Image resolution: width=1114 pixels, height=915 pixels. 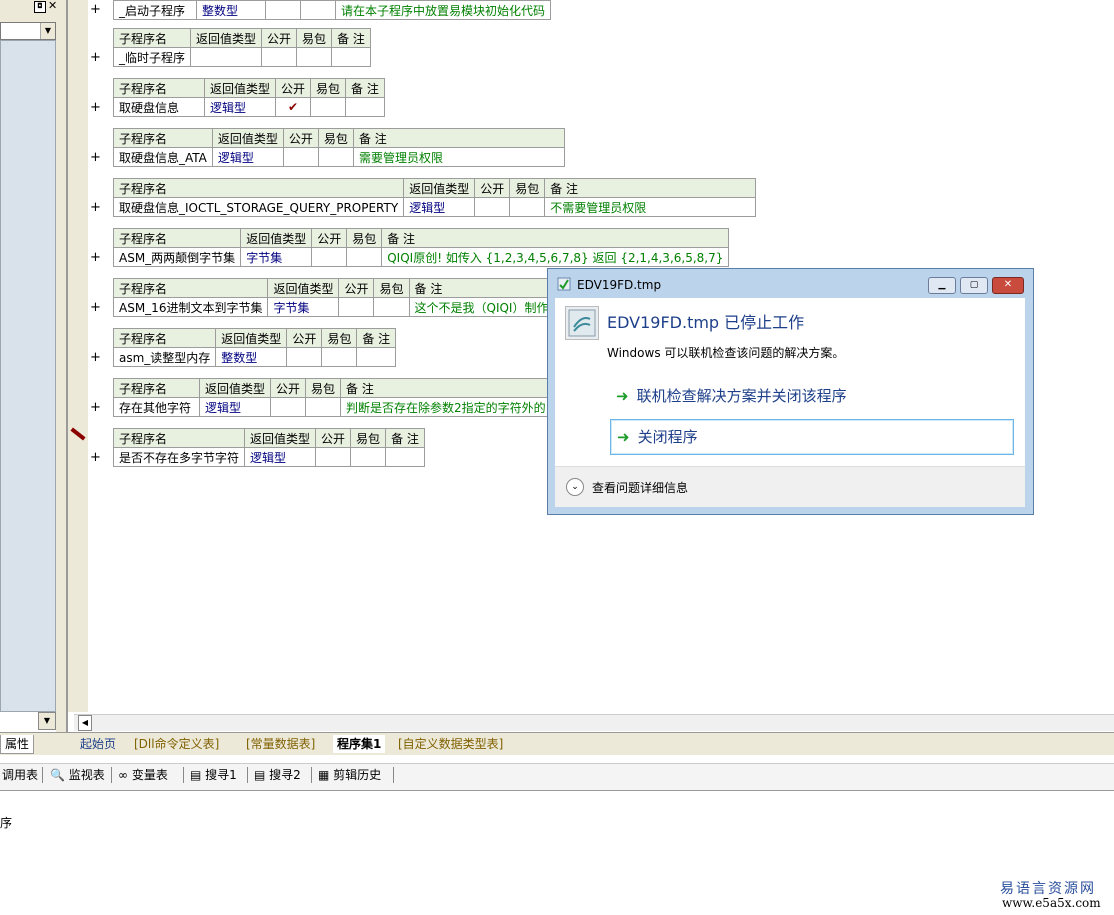 What do you see at coordinates (164, 357) in the screenshot?
I see `sub-name: asm_读整型内存` at bounding box center [164, 357].